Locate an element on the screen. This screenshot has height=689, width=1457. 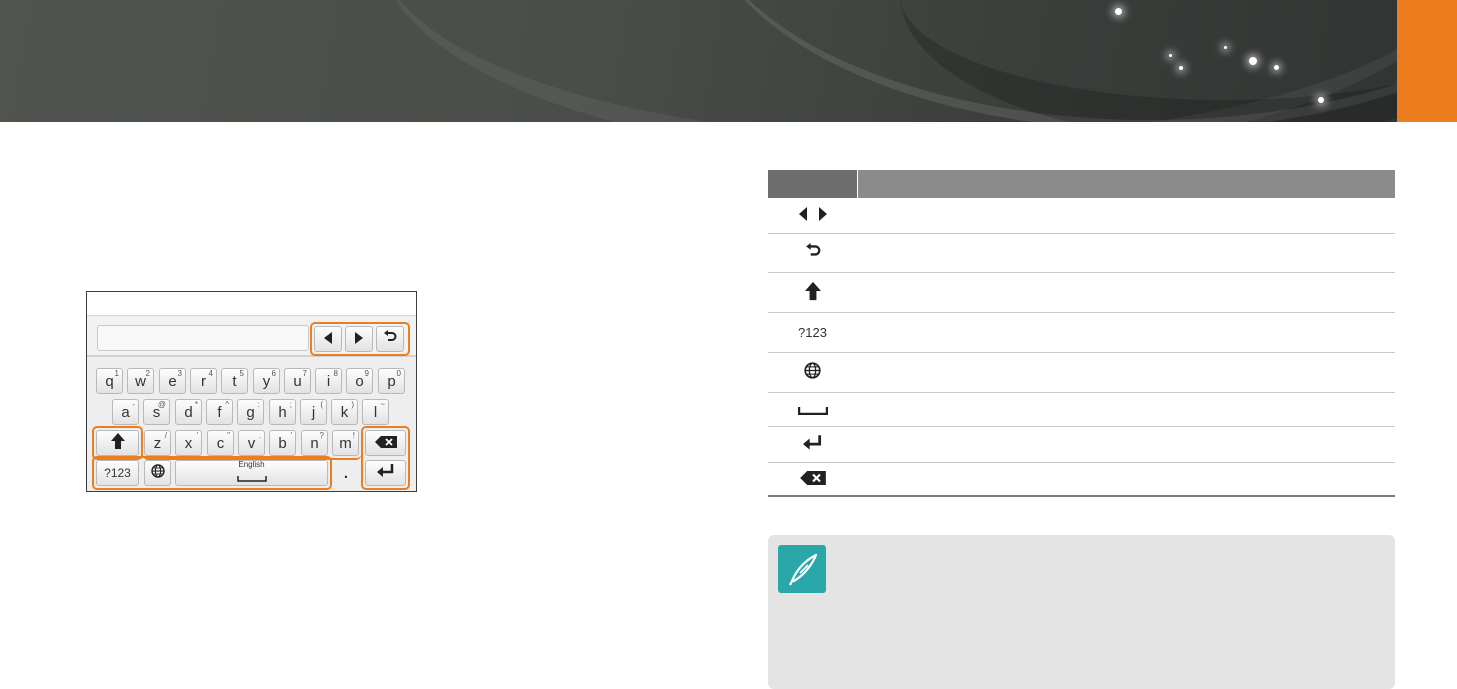
key-label: w is located at coordinates (140, 381).